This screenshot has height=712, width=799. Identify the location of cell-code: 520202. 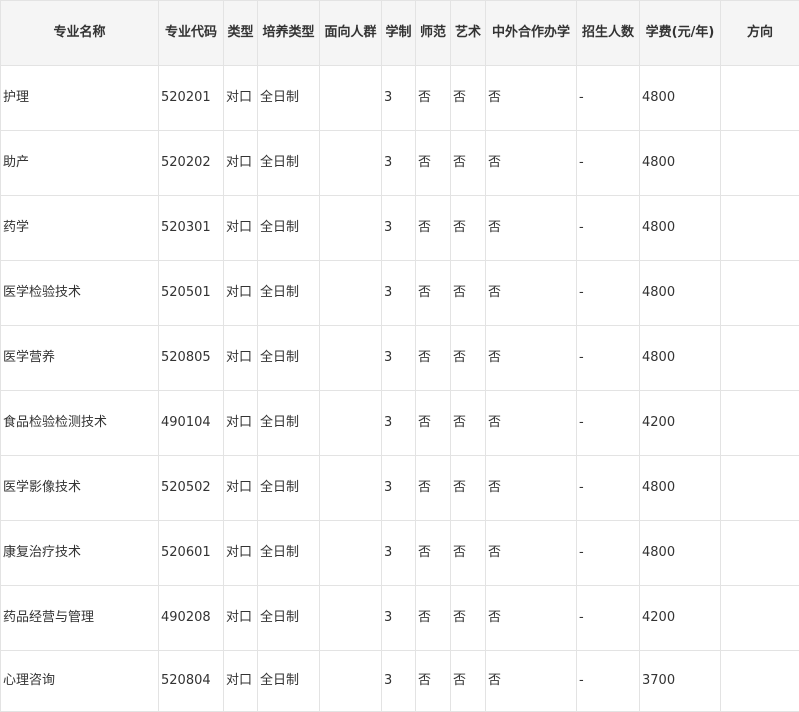
(191, 163).